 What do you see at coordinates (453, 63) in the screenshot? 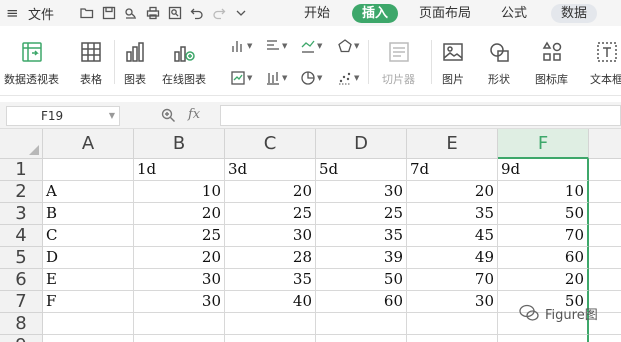
I see `picture-button: 图片` at bounding box center [453, 63].